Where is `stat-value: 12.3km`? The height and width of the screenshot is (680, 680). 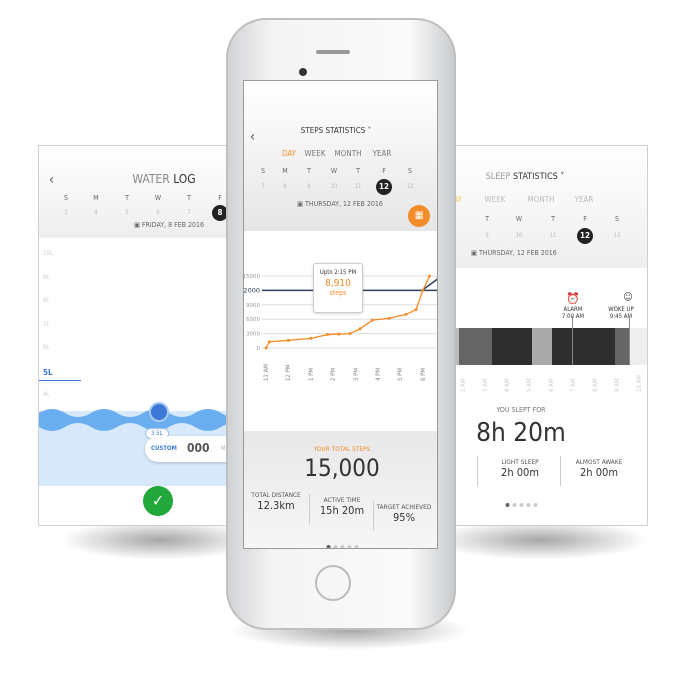
stat-value: 12.3km is located at coordinates (276, 505).